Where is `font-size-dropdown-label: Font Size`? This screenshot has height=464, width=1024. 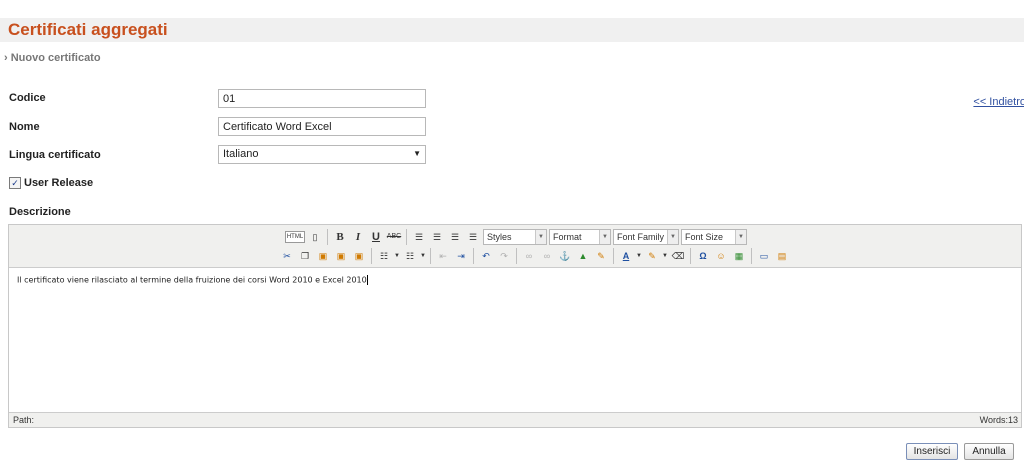 font-size-dropdown-label: Font Size is located at coordinates (704, 237).